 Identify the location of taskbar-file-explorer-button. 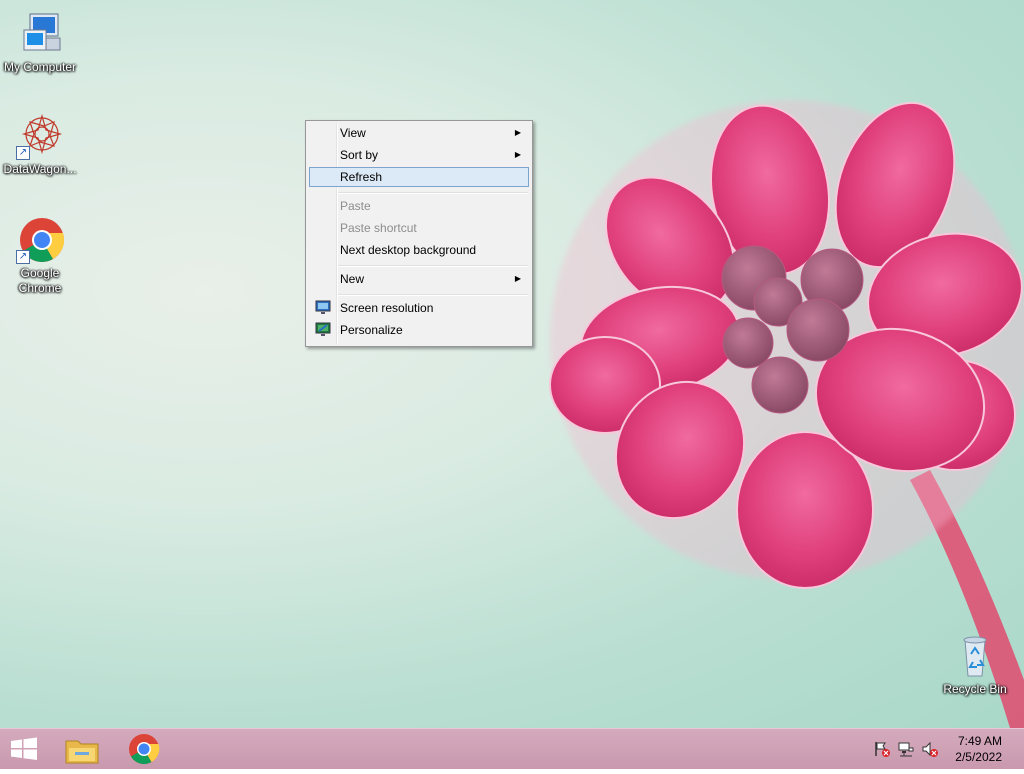
(82, 749).